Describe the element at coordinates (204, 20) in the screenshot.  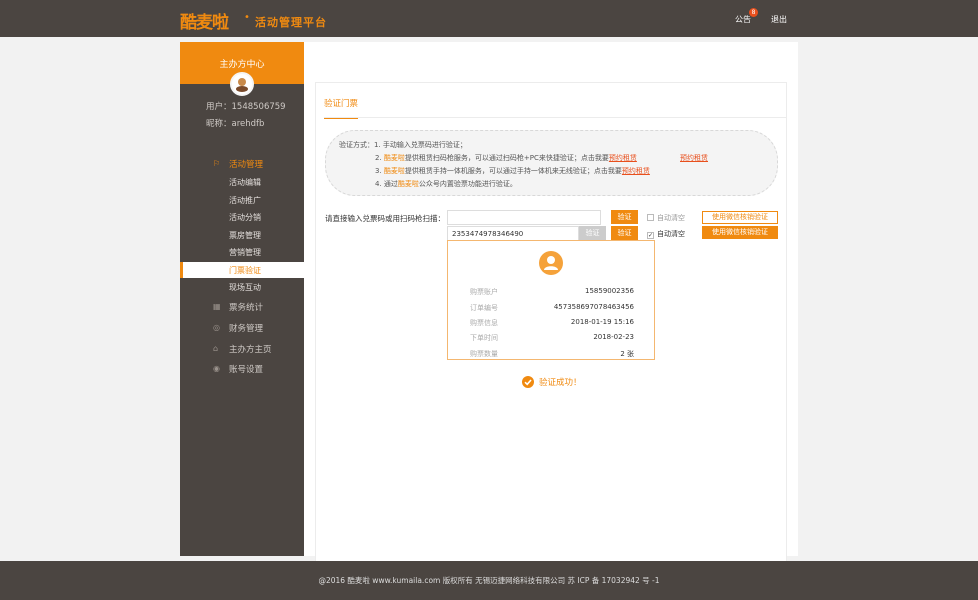
I see `logo: 酷麦啦` at that location.